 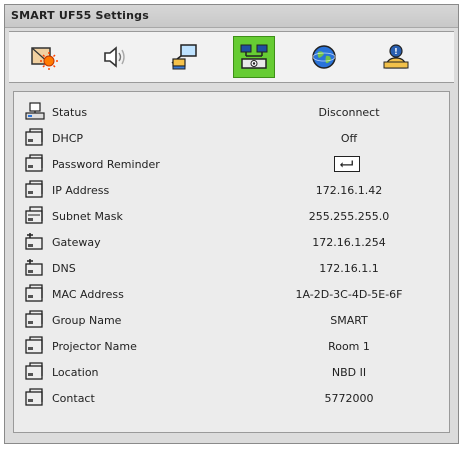 What do you see at coordinates (349, 112) in the screenshot?
I see `setting-value: Disconnect` at bounding box center [349, 112].